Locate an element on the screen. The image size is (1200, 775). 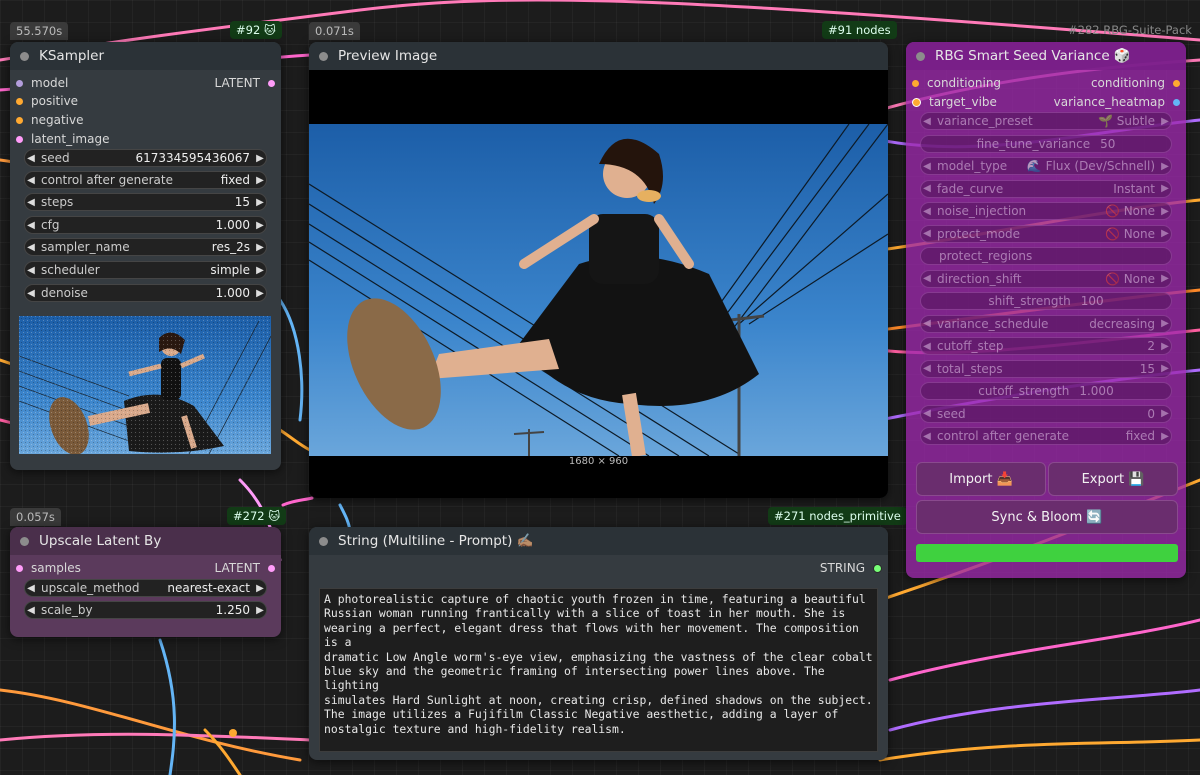
rbg-widget-model-type: ◀ model_type 🌊 Flux (Dev/Schnell) ▶ is located at coordinates (1046, 166).